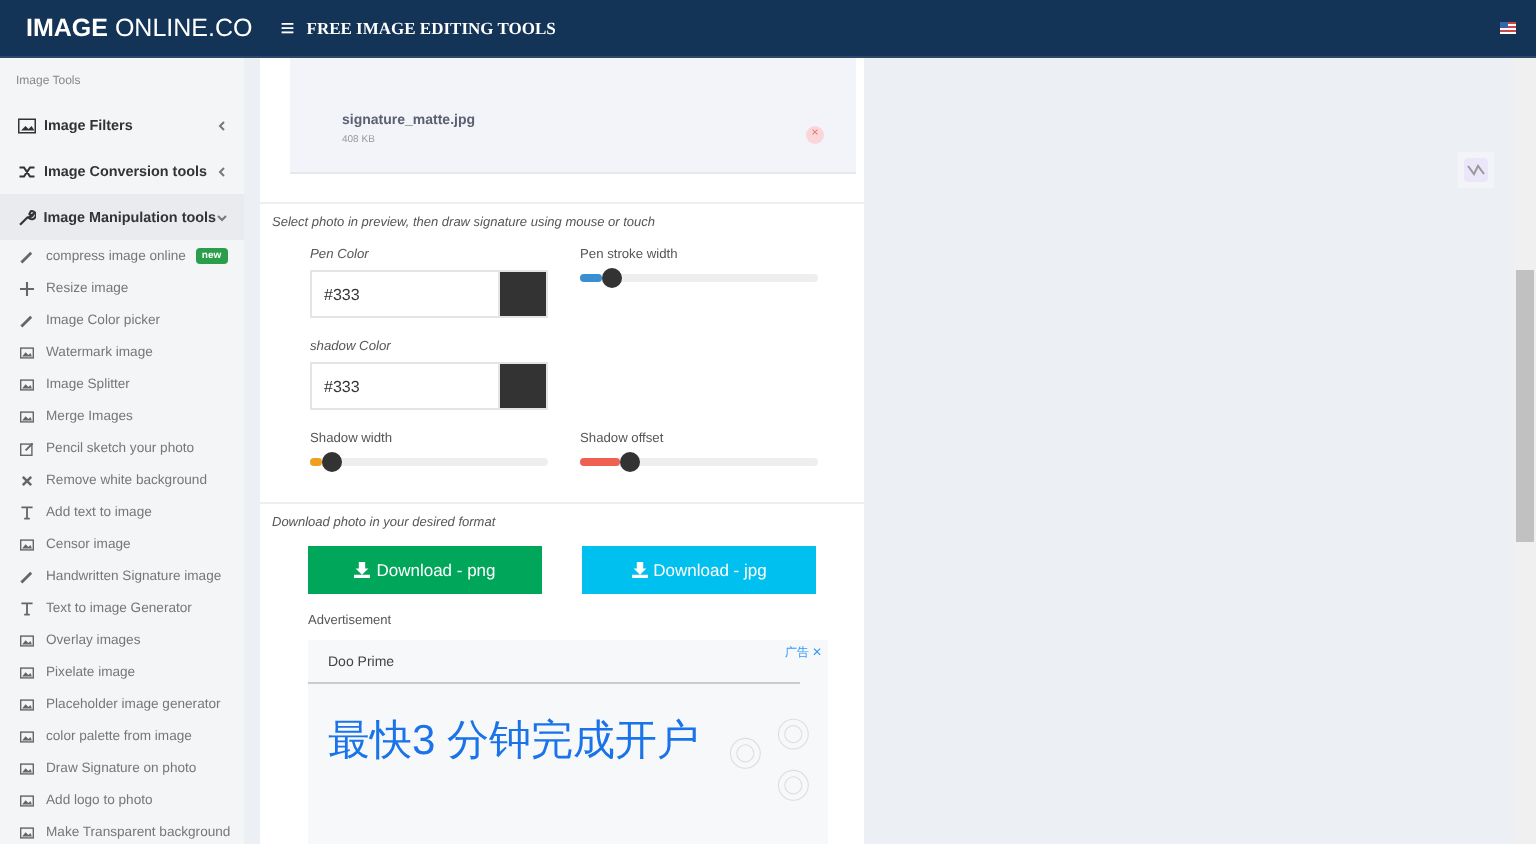 The image size is (1536, 844). Describe the element at coordinates (425, 570) in the screenshot. I see `download-button: Download - png` at that location.